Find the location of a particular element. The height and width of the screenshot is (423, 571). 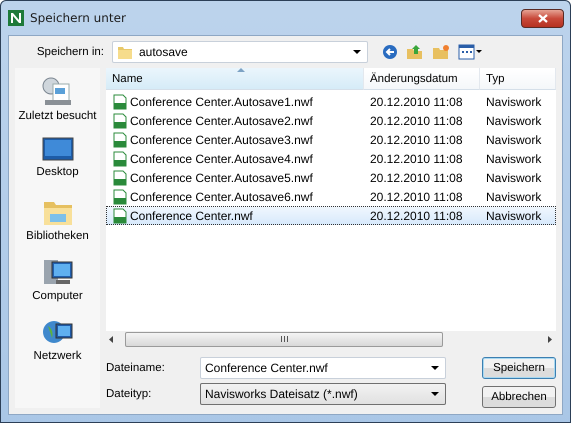

scroll-left-icon is located at coordinates (111, 339).